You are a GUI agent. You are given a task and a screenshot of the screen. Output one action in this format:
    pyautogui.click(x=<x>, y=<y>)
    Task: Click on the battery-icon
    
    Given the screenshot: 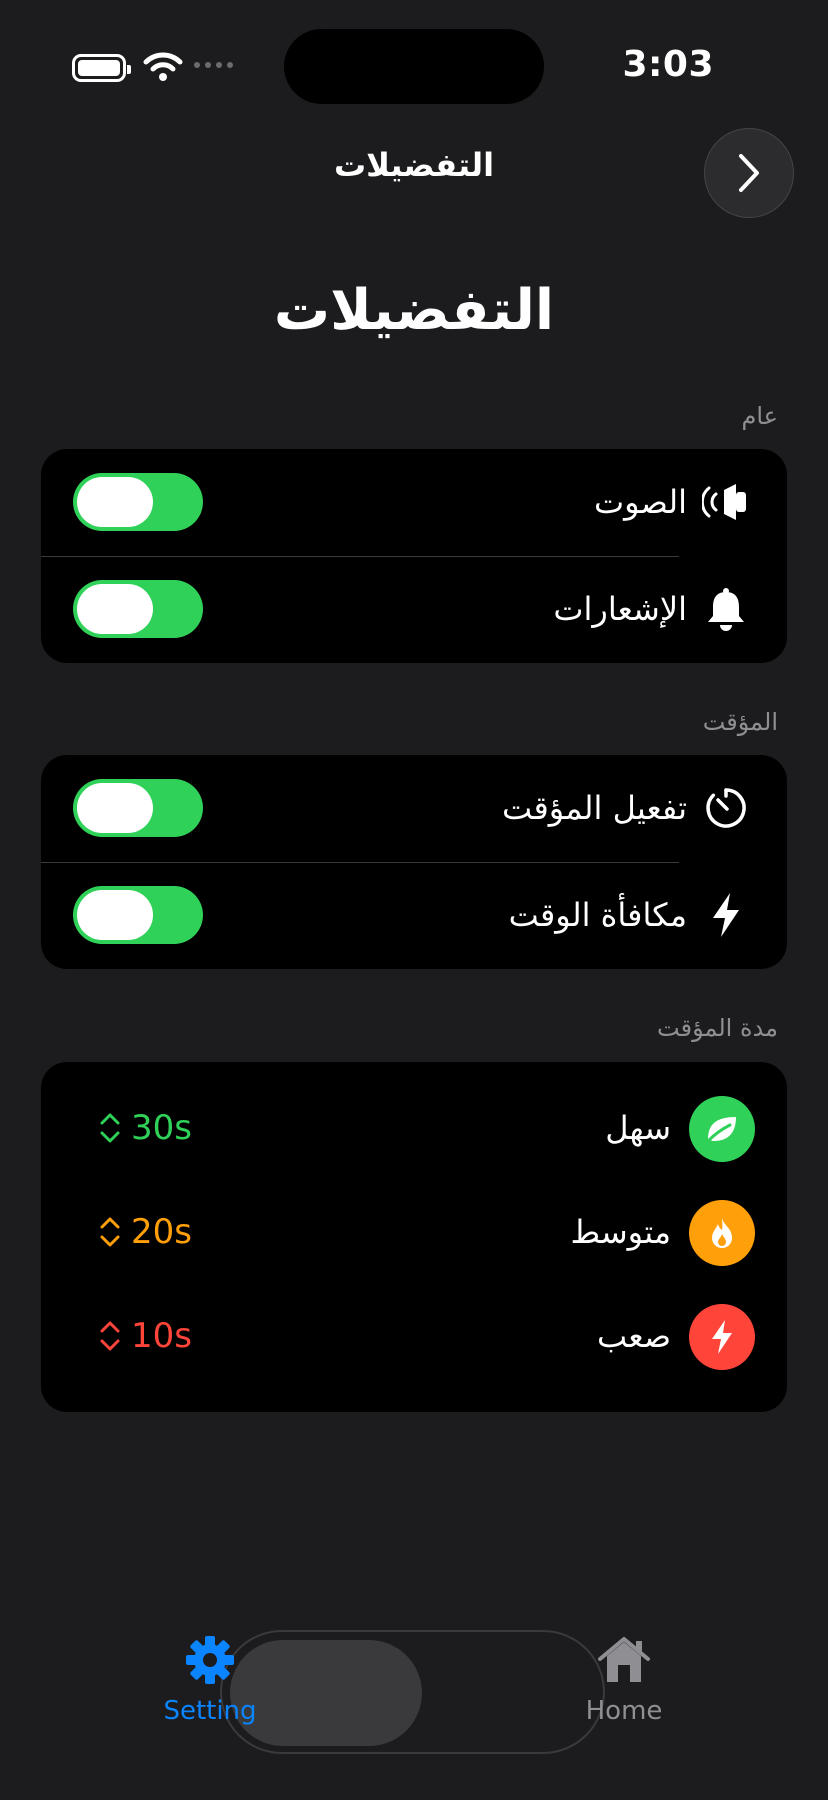 What is the action you would take?
    pyautogui.click(x=101, y=68)
    